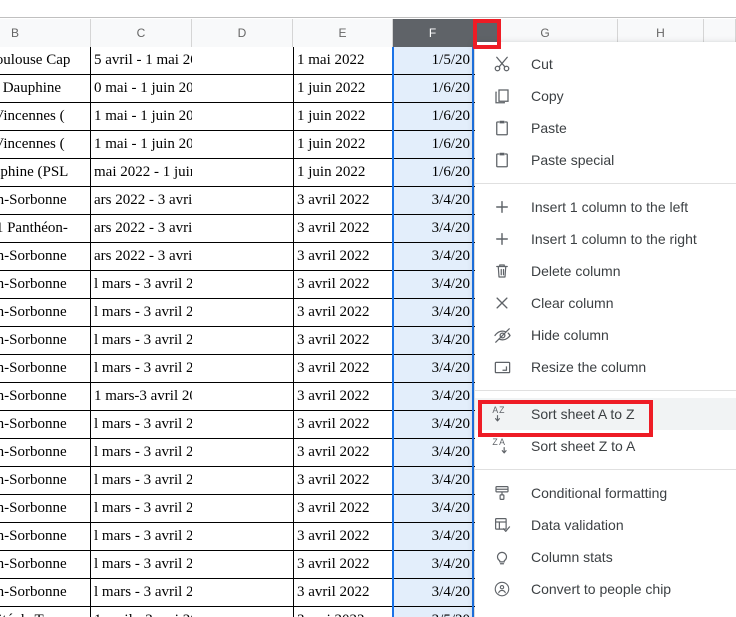  What do you see at coordinates (433, 116) in the screenshot?
I see `cell-f-3: 1/6/20` at bounding box center [433, 116].